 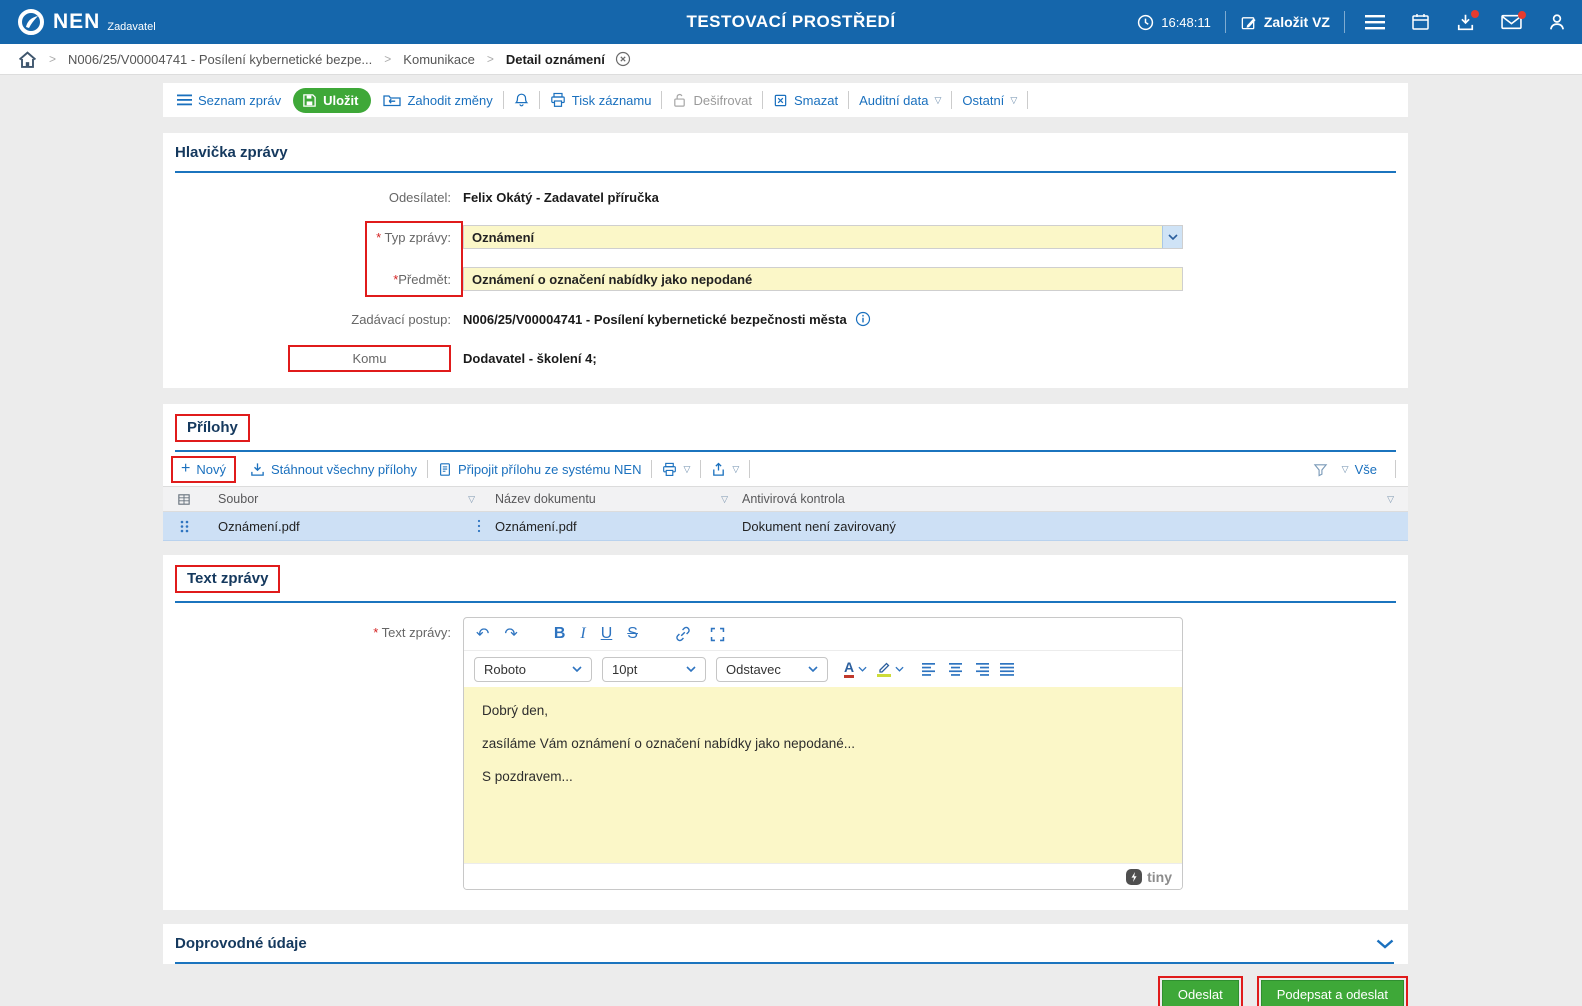 What do you see at coordinates (1008, 669) in the screenshot?
I see `align-justify-icon` at bounding box center [1008, 669].